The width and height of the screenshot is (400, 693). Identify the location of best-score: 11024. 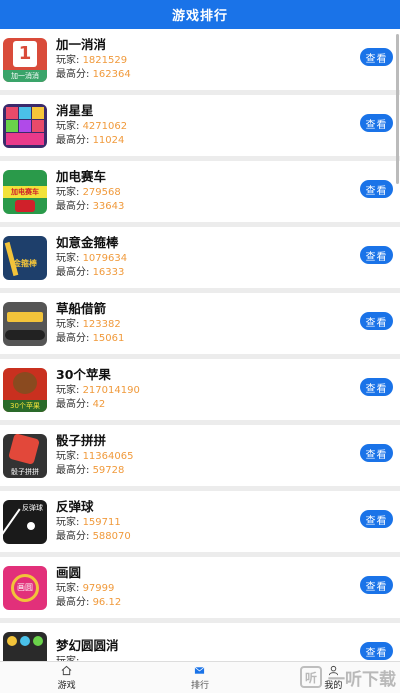
(108, 140).